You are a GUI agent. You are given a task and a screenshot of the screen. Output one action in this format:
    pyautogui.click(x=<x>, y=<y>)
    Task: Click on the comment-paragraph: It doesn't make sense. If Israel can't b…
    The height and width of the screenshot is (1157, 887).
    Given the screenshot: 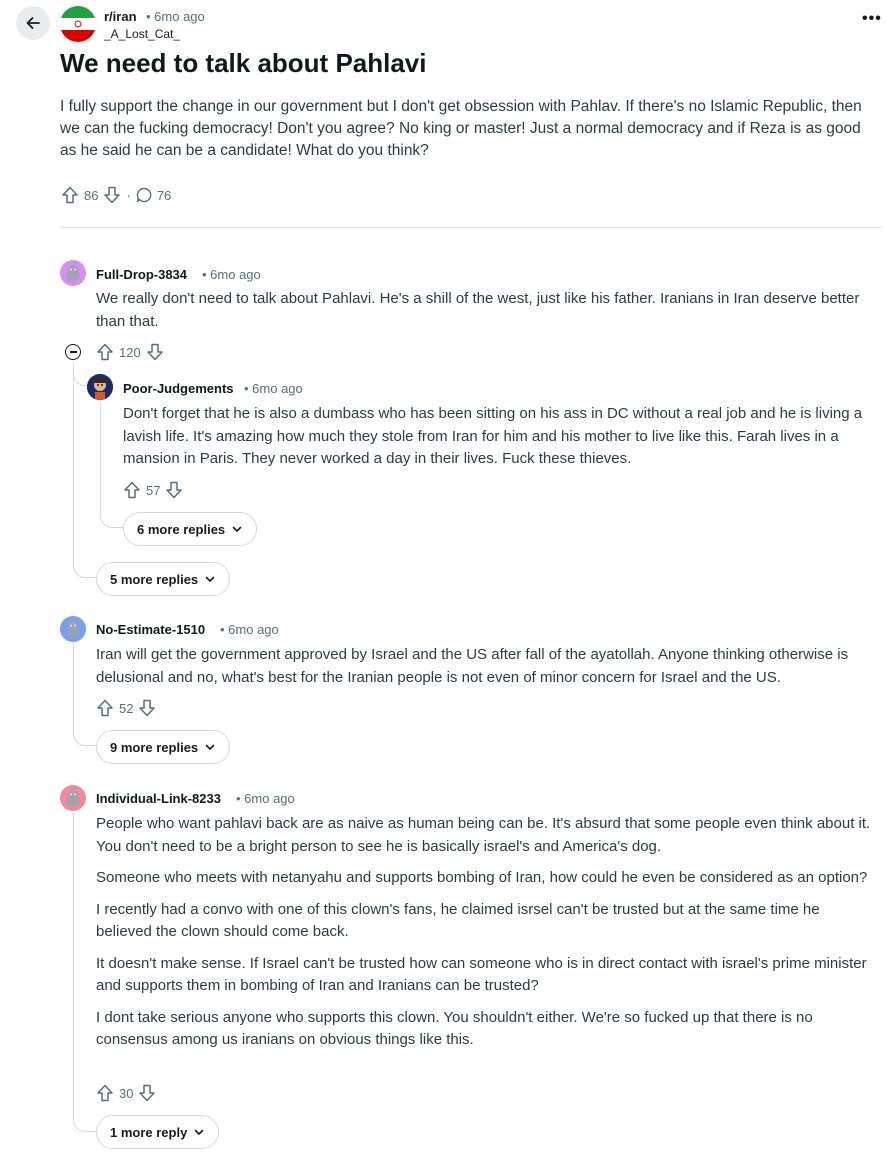 What is the action you would take?
    pyautogui.click(x=481, y=974)
    